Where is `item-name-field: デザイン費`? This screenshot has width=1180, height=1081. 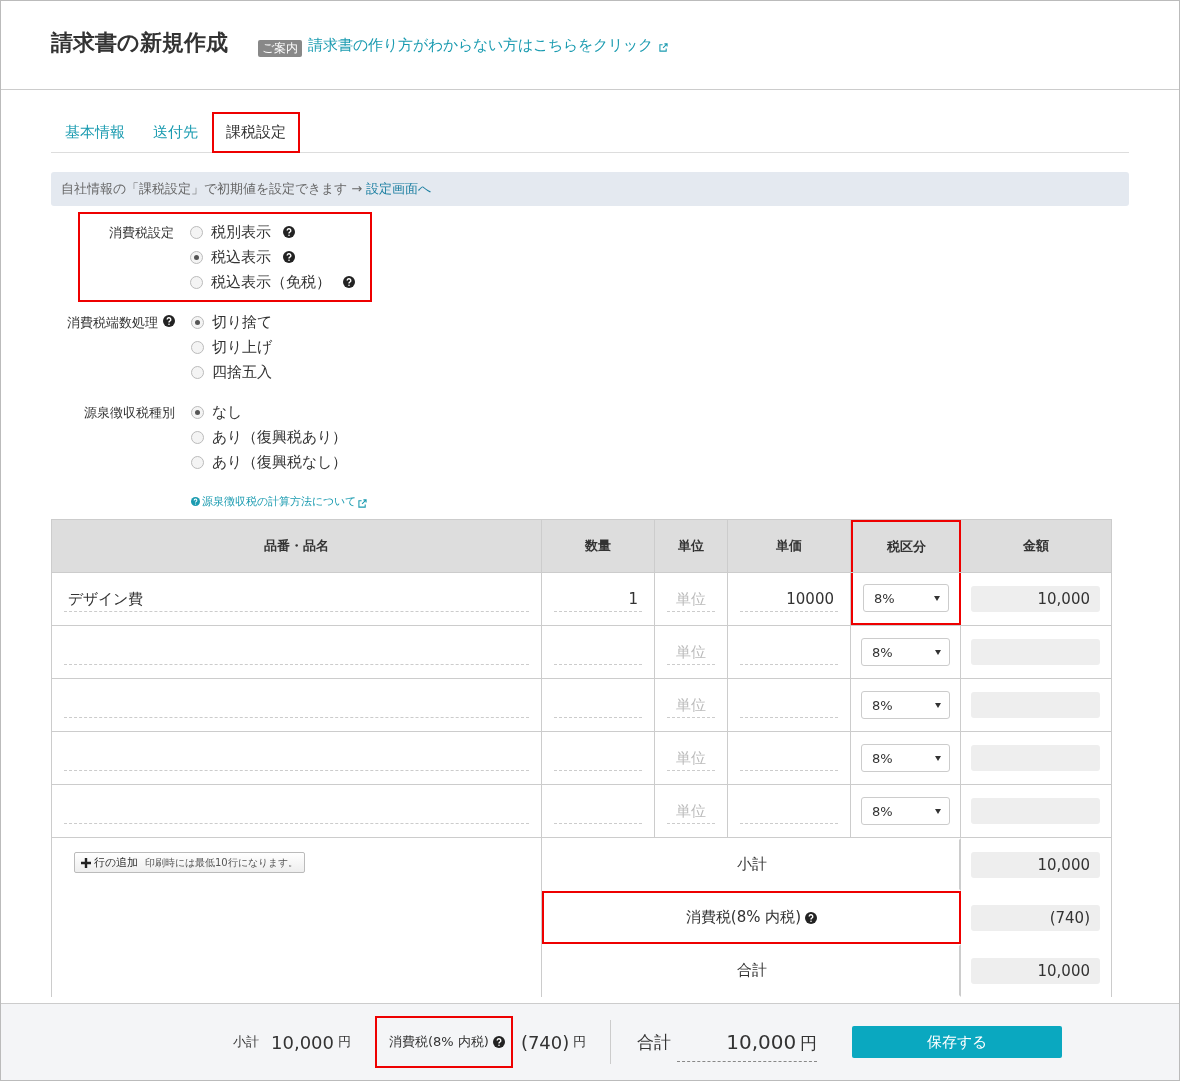 item-name-field: デザイン費 is located at coordinates (296, 599).